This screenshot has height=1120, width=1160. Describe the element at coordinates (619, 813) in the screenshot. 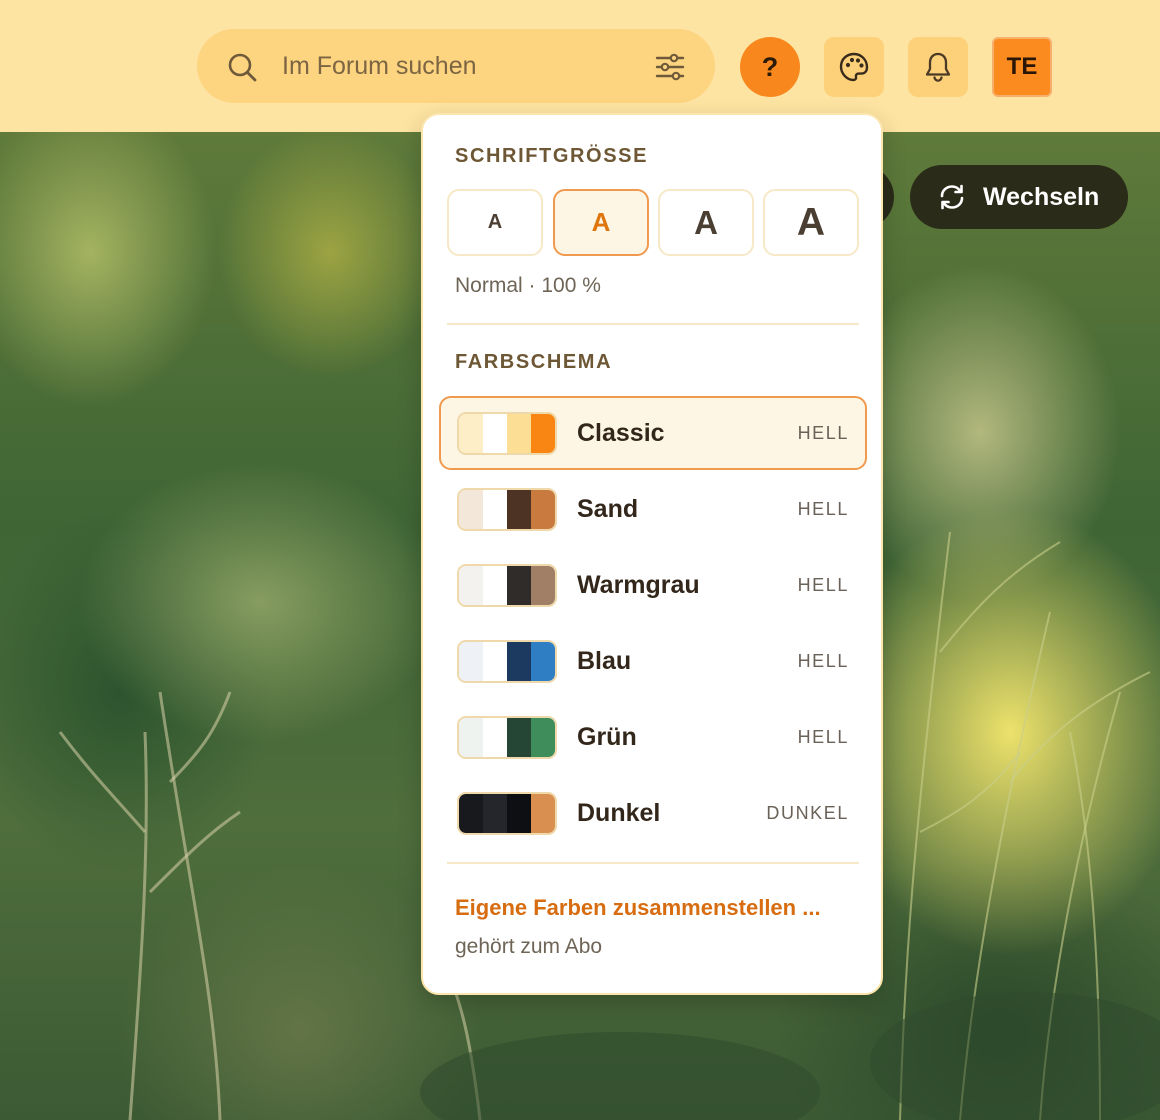

I see `scheme-name: Dunkel` at that location.